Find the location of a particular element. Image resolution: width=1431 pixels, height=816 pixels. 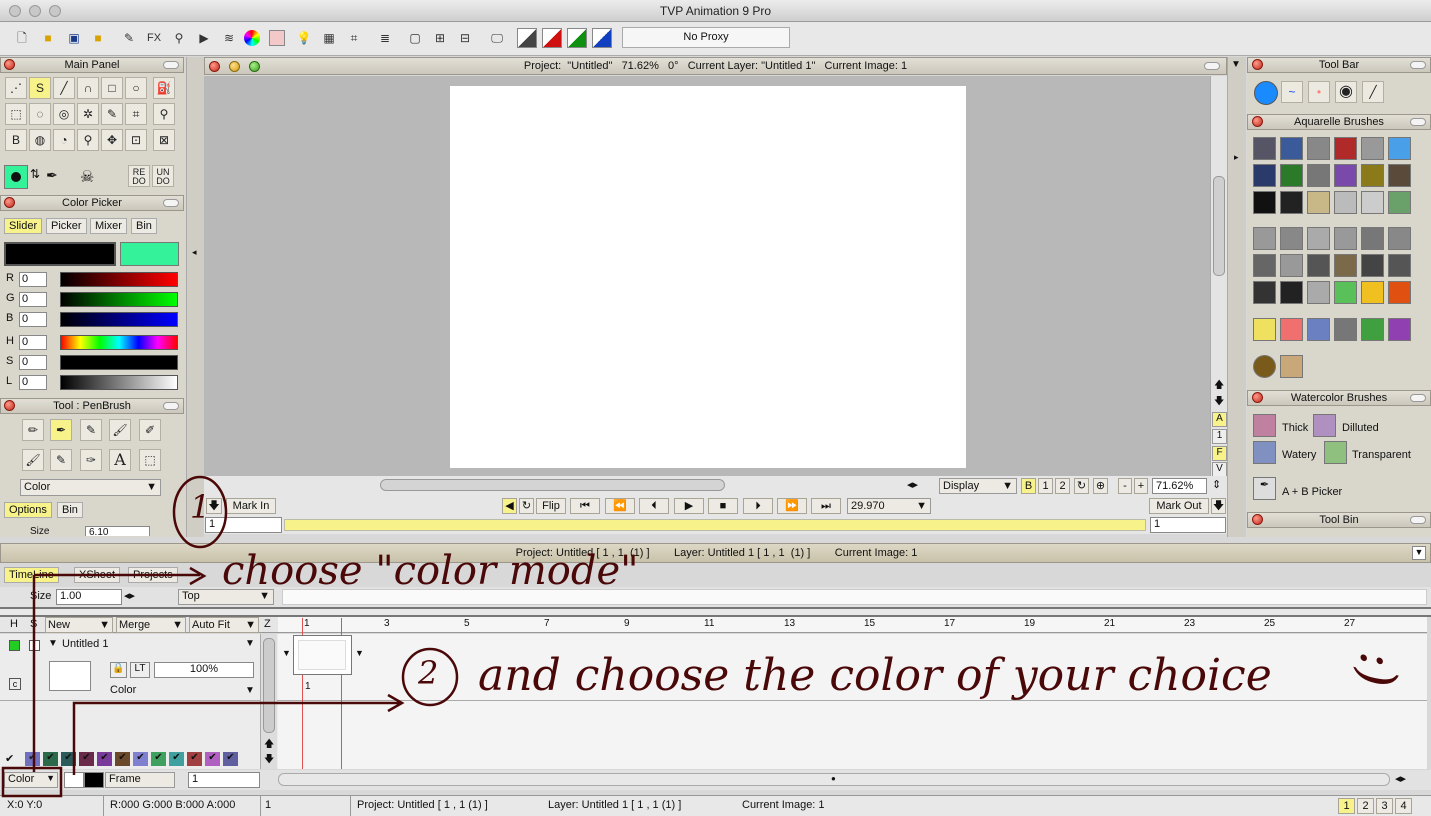

transparent-brush-icon is located at coordinates (1335, 452).